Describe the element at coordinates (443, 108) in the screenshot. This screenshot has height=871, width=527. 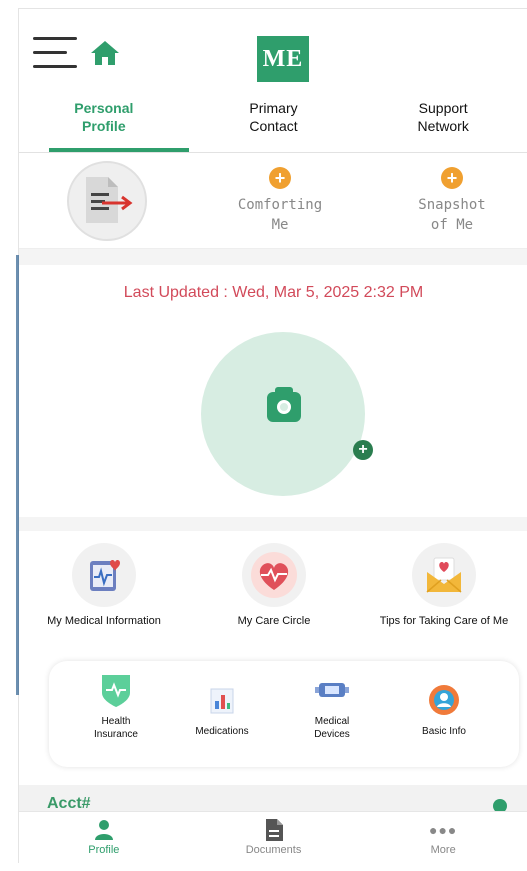
I see `tab-label-line1: Support` at that location.